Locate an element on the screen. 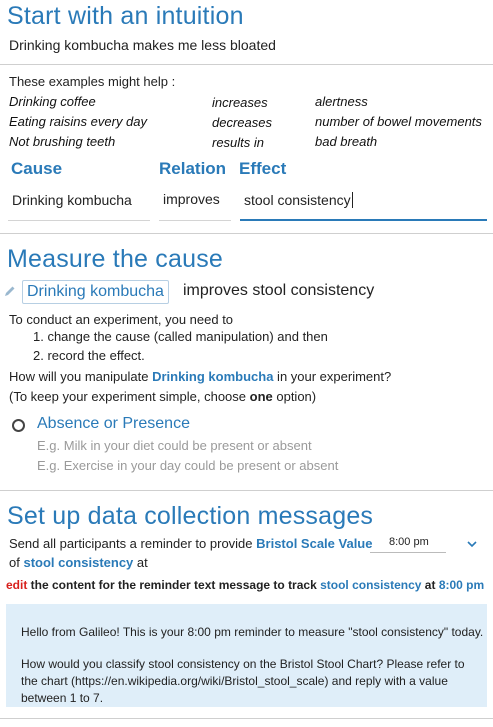  step-2: 2. record the effect. is located at coordinates (89, 355).